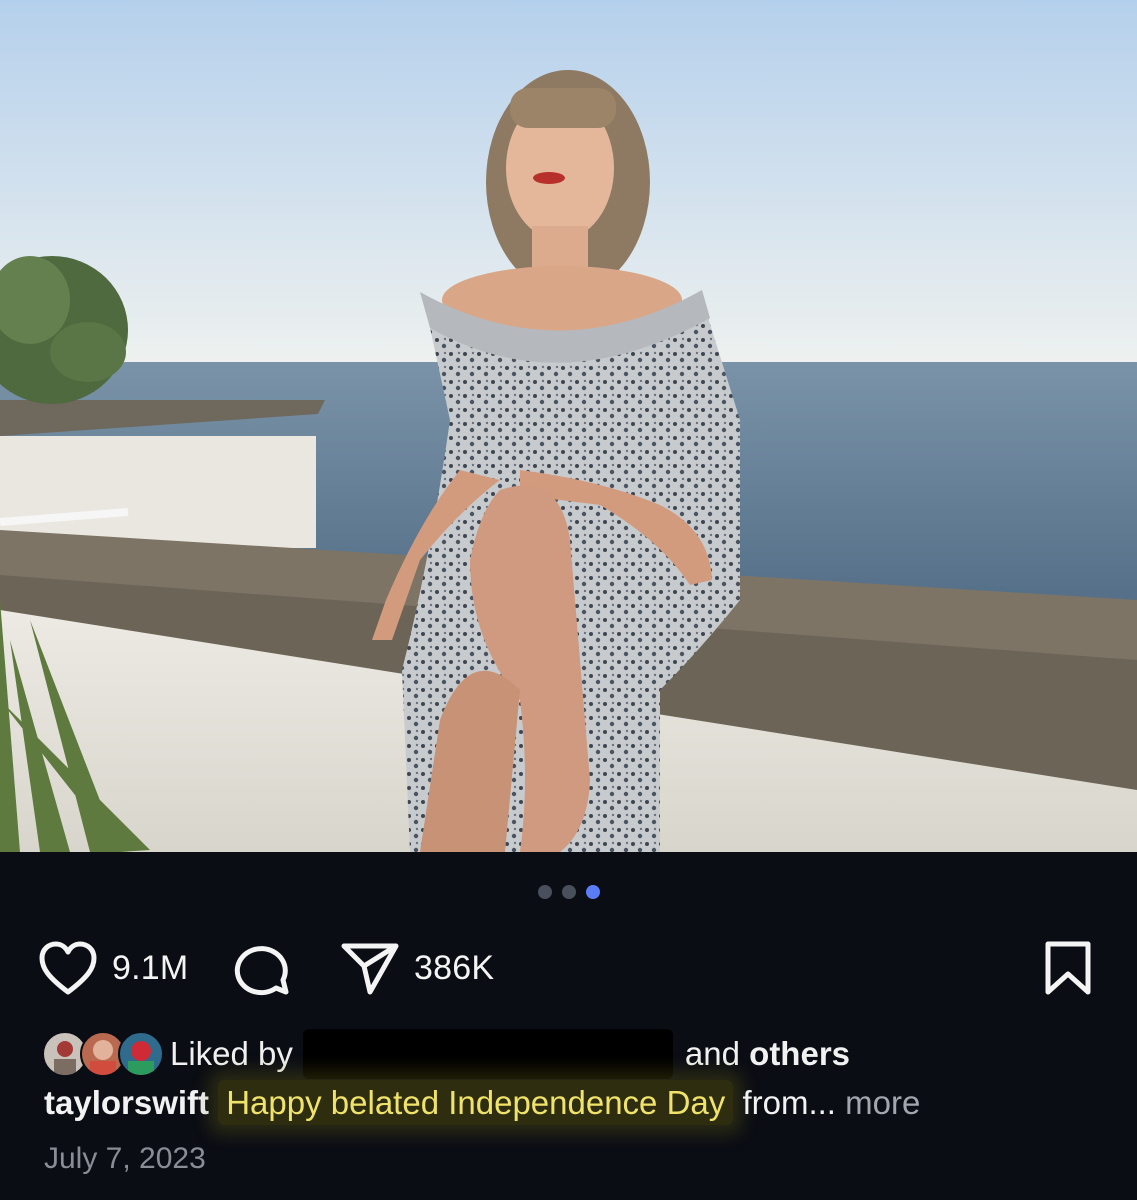  What do you see at coordinates (592, 892) in the screenshot?
I see `carousel-dot-active` at bounding box center [592, 892].